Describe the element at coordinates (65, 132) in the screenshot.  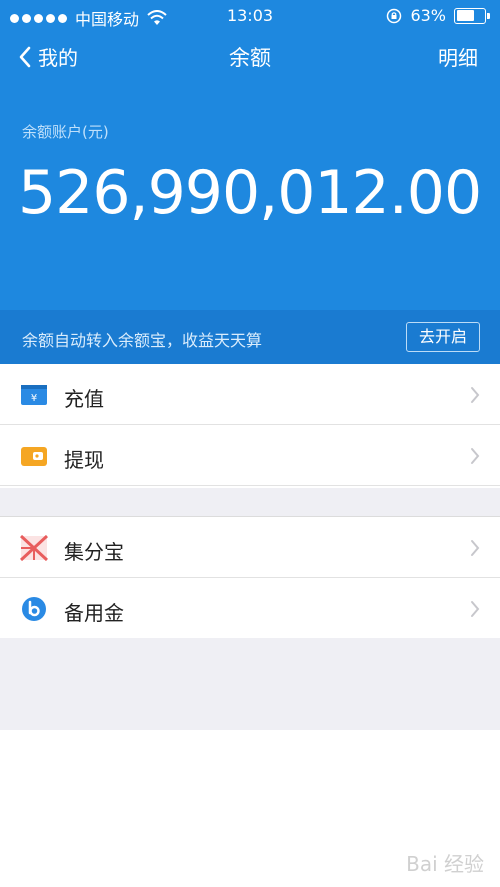
I see `balance-label: 余额账户(元)` at that location.